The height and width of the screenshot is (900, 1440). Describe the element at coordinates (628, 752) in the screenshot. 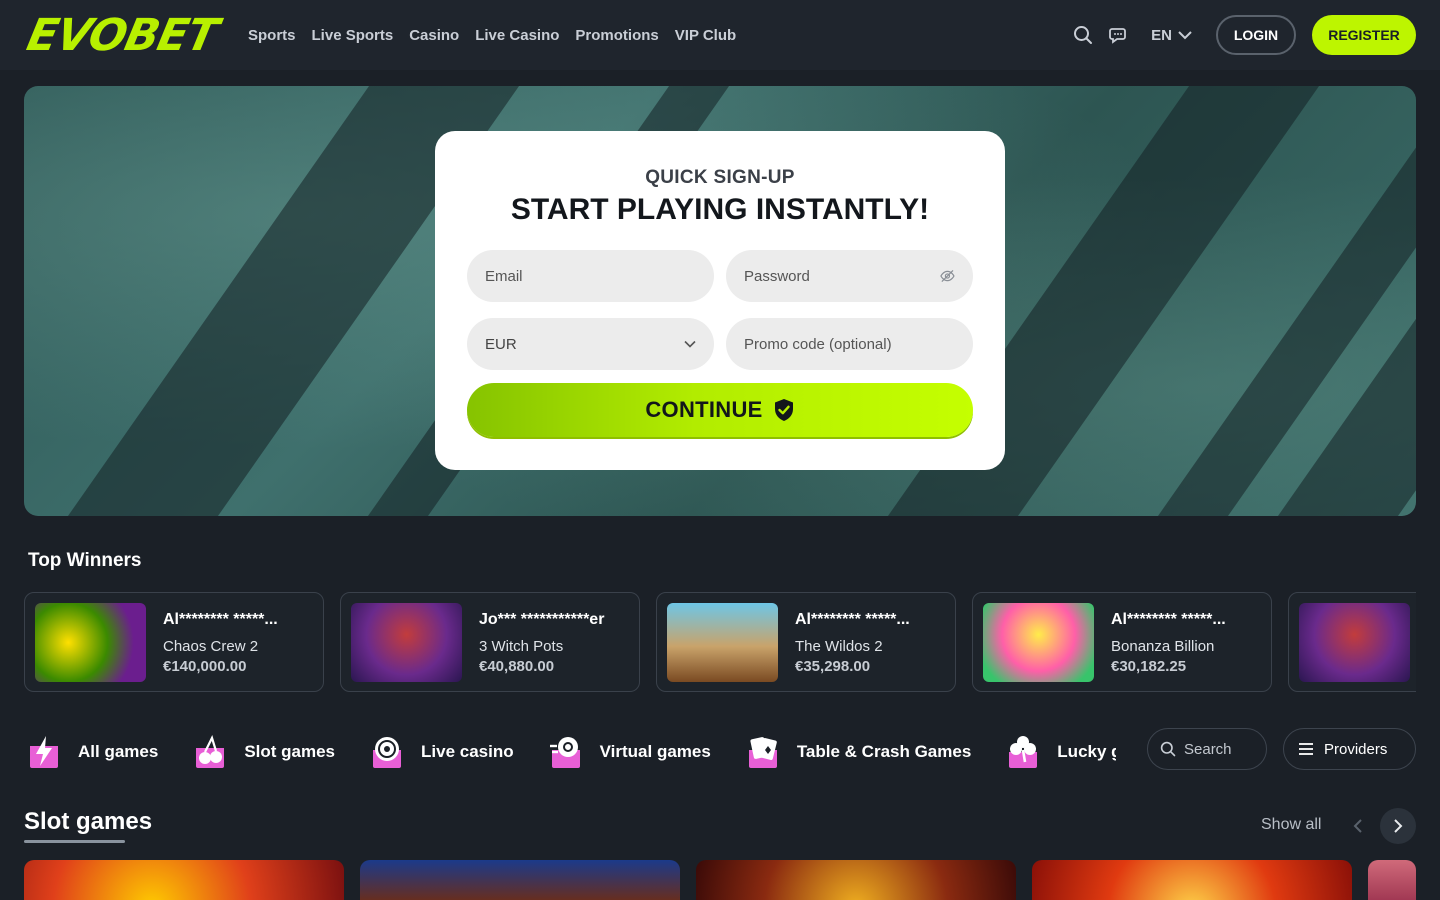

I see `category-virtual-games: Virtual games` at that location.